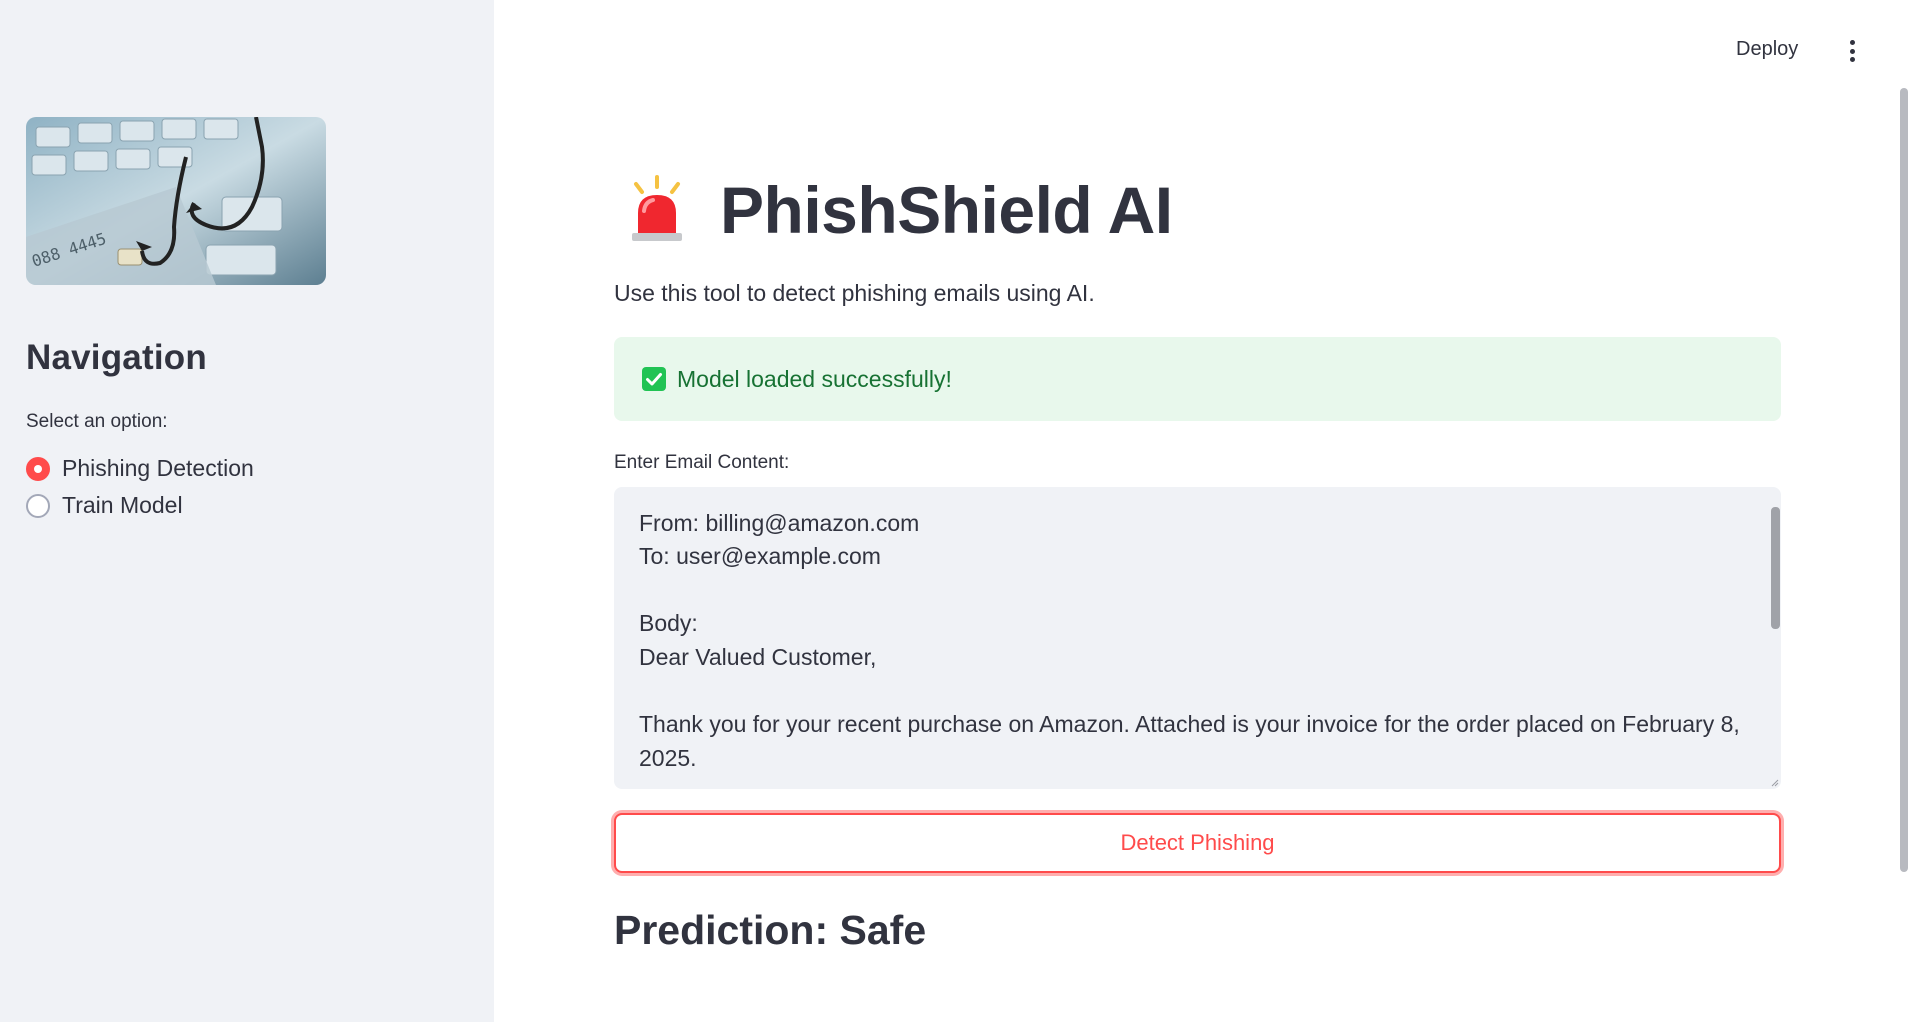 The image size is (1909, 1022). I want to click on success-message: Model loaded successfully!, so click(814, 378).